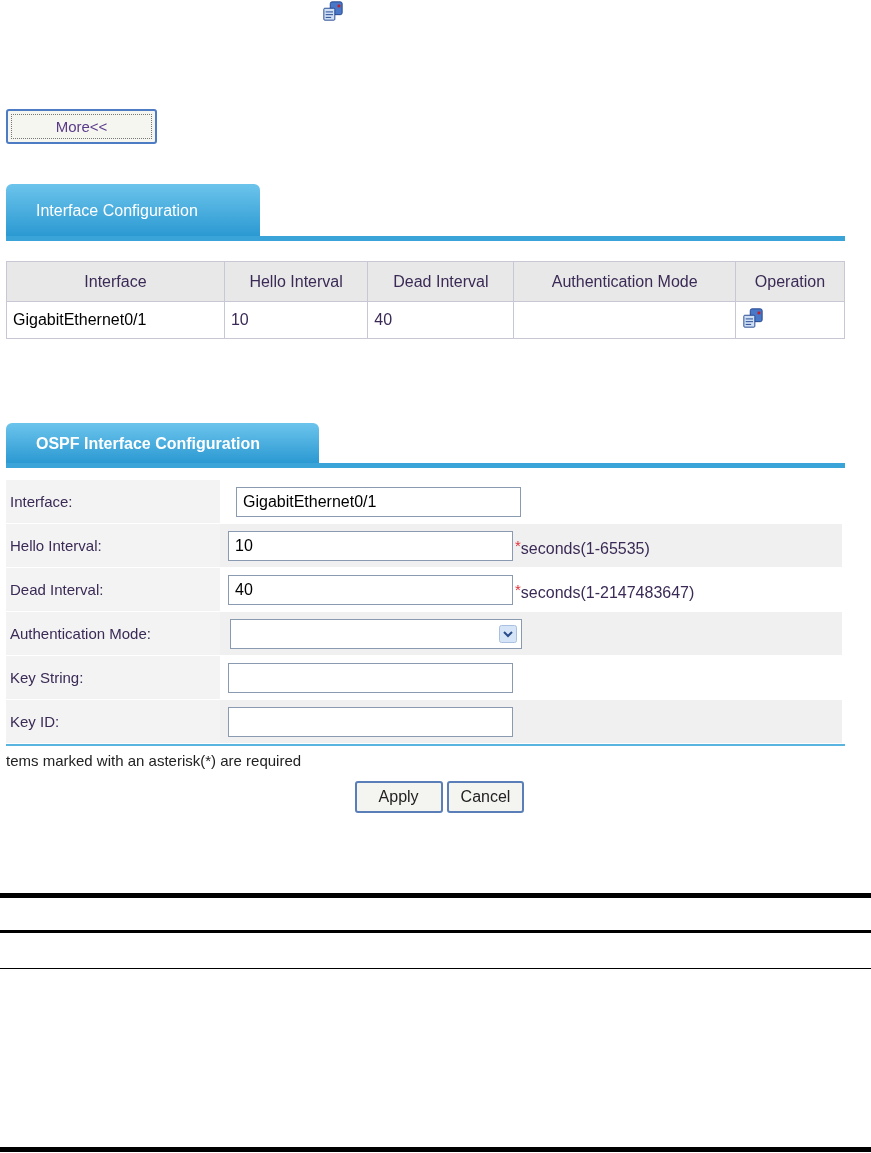 This screenshot has width=871, height=1153. Describe the element at coordinates (81, 126) in the screenshot. I see `more-button: More<<` at that location.